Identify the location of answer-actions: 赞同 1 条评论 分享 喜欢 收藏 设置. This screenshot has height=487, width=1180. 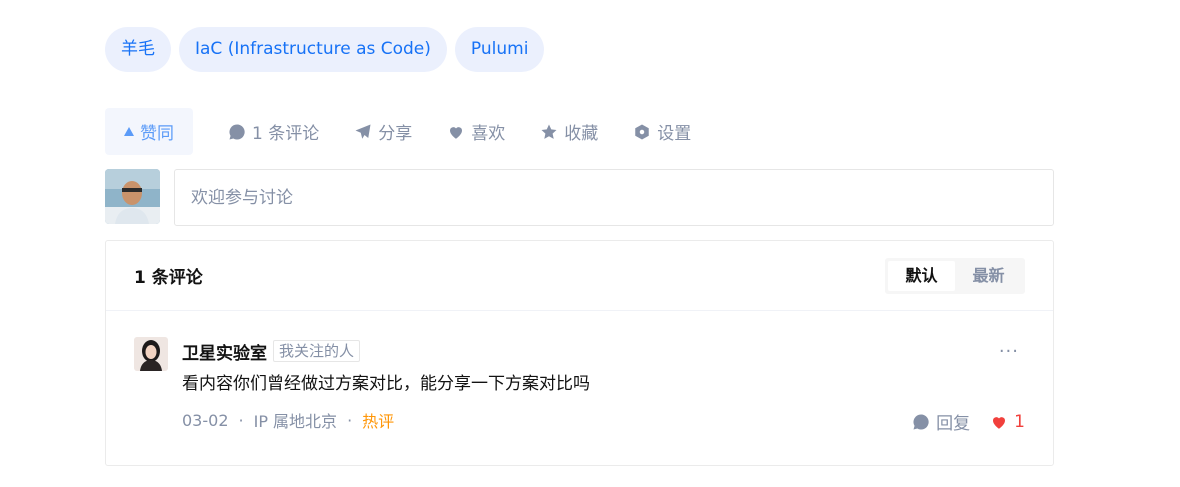
(398, 131).